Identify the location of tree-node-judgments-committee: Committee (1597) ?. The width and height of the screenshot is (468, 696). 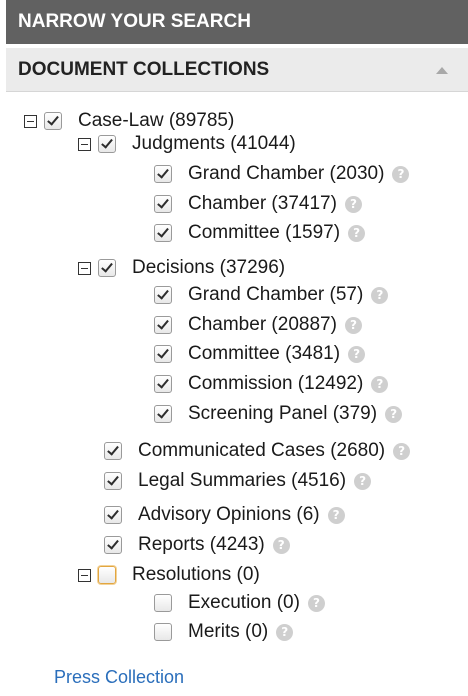
(260, 233).